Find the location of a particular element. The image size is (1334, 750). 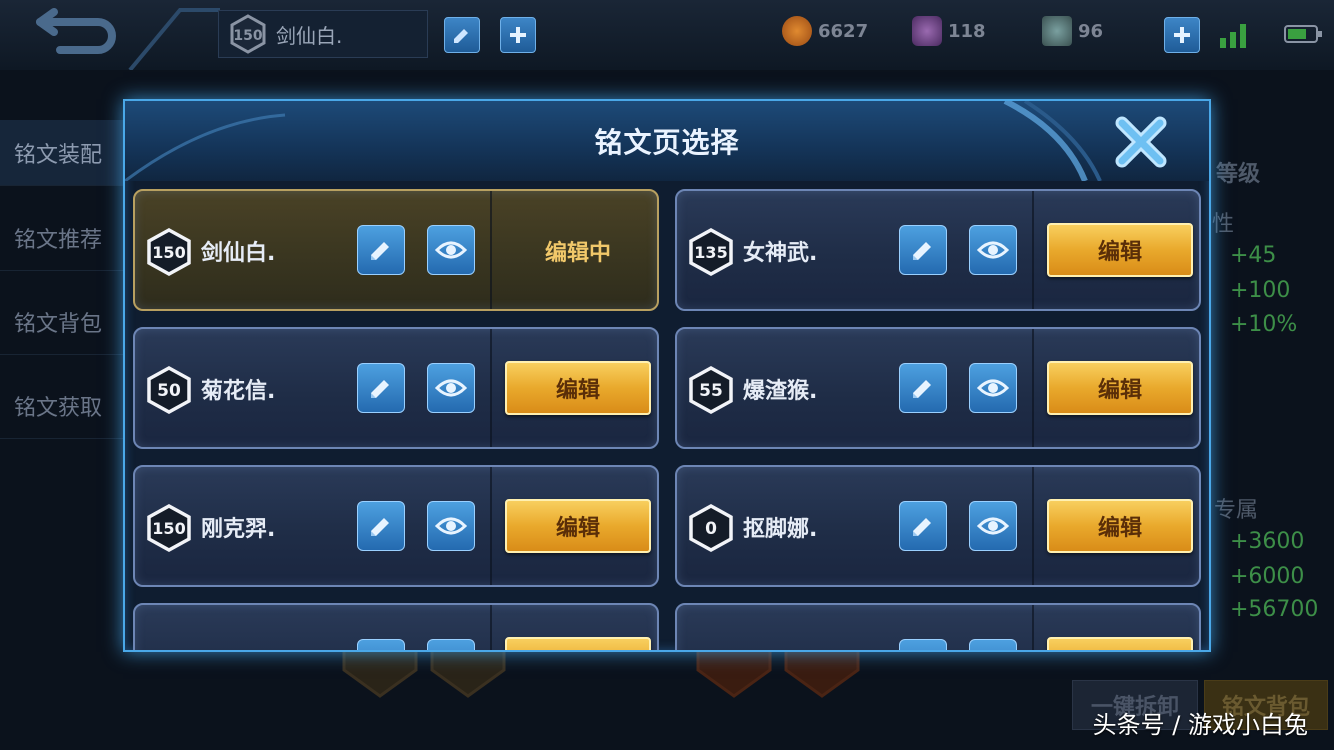

editing-status: 编辑中 is located at coordinates (577, 253).